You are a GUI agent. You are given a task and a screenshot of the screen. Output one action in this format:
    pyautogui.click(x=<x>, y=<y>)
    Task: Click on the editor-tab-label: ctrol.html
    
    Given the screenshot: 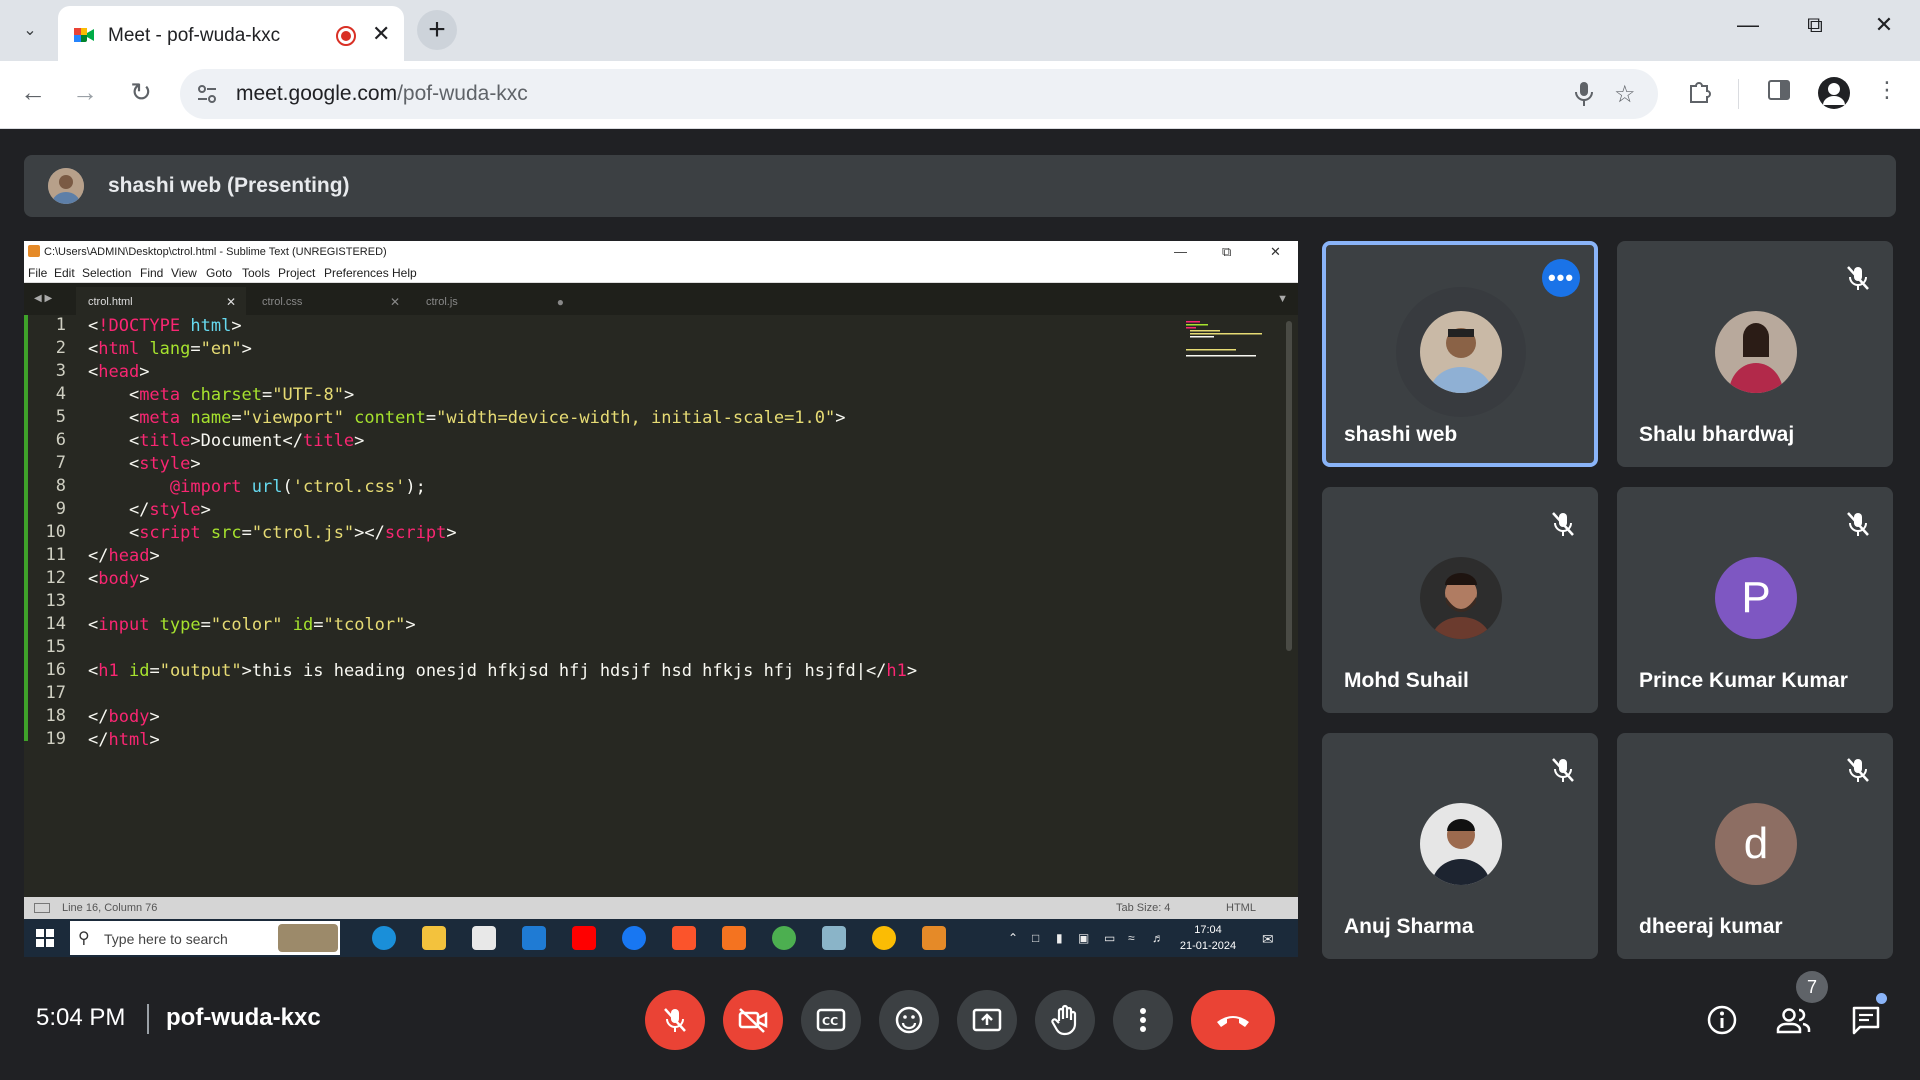 What is the action you would take?
    pyautogui.click(x=110, y=302)
    